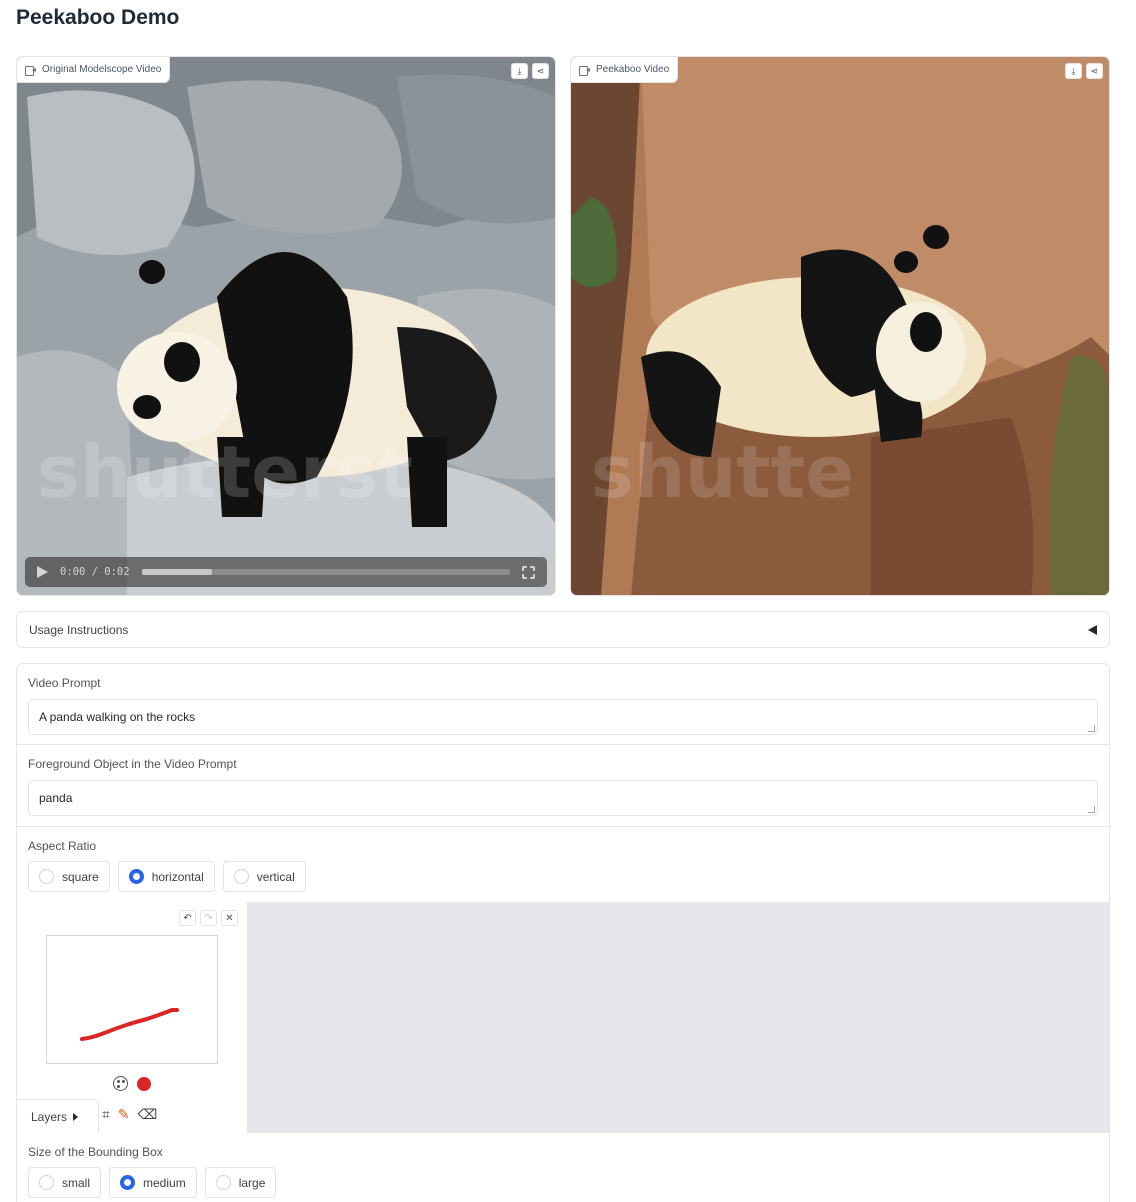 The height and width of the screenshot is (1202, 1136). Describe the element at coordinates (177, 876) in the screenshot. I see `radio-label: horizontal` at that location.